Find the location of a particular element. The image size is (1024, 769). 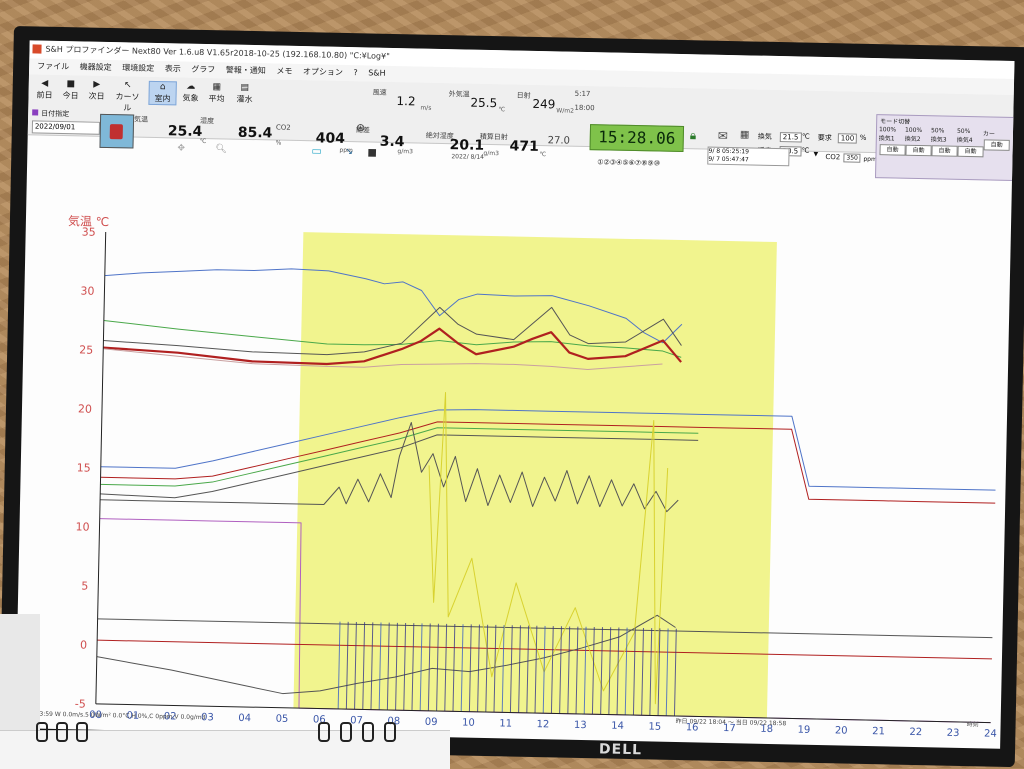

app-logo-icon is located at coordinates (37, 49).